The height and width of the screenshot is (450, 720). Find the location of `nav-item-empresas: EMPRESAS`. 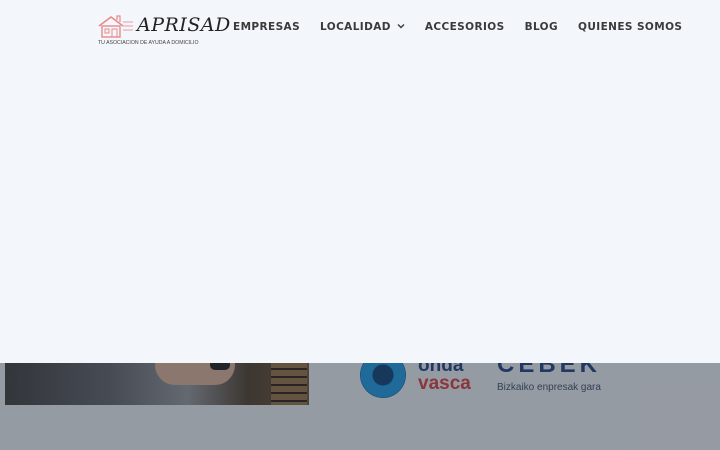

nav-item-empresas: EMPRESAS is located at coordinates (266, 27).